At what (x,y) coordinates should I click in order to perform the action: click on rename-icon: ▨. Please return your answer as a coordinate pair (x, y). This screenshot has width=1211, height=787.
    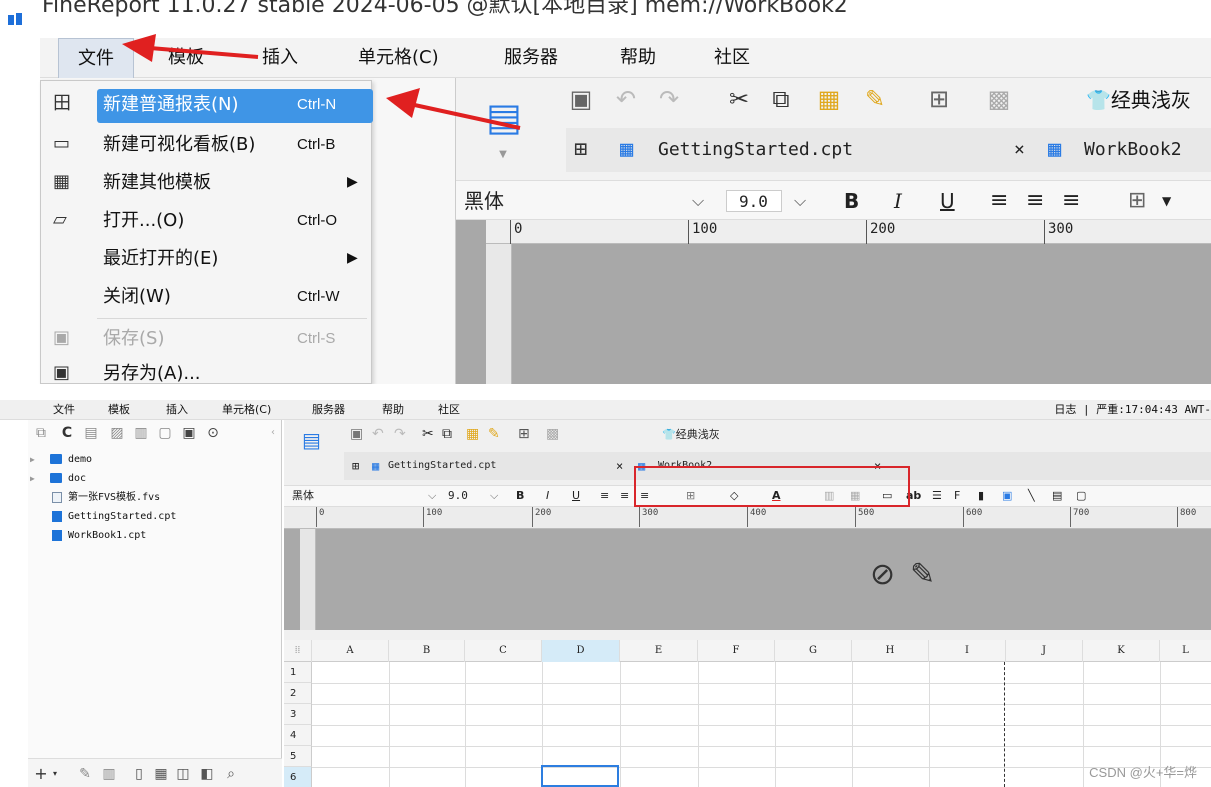
    Looking at the image, I should click on (117, 433).